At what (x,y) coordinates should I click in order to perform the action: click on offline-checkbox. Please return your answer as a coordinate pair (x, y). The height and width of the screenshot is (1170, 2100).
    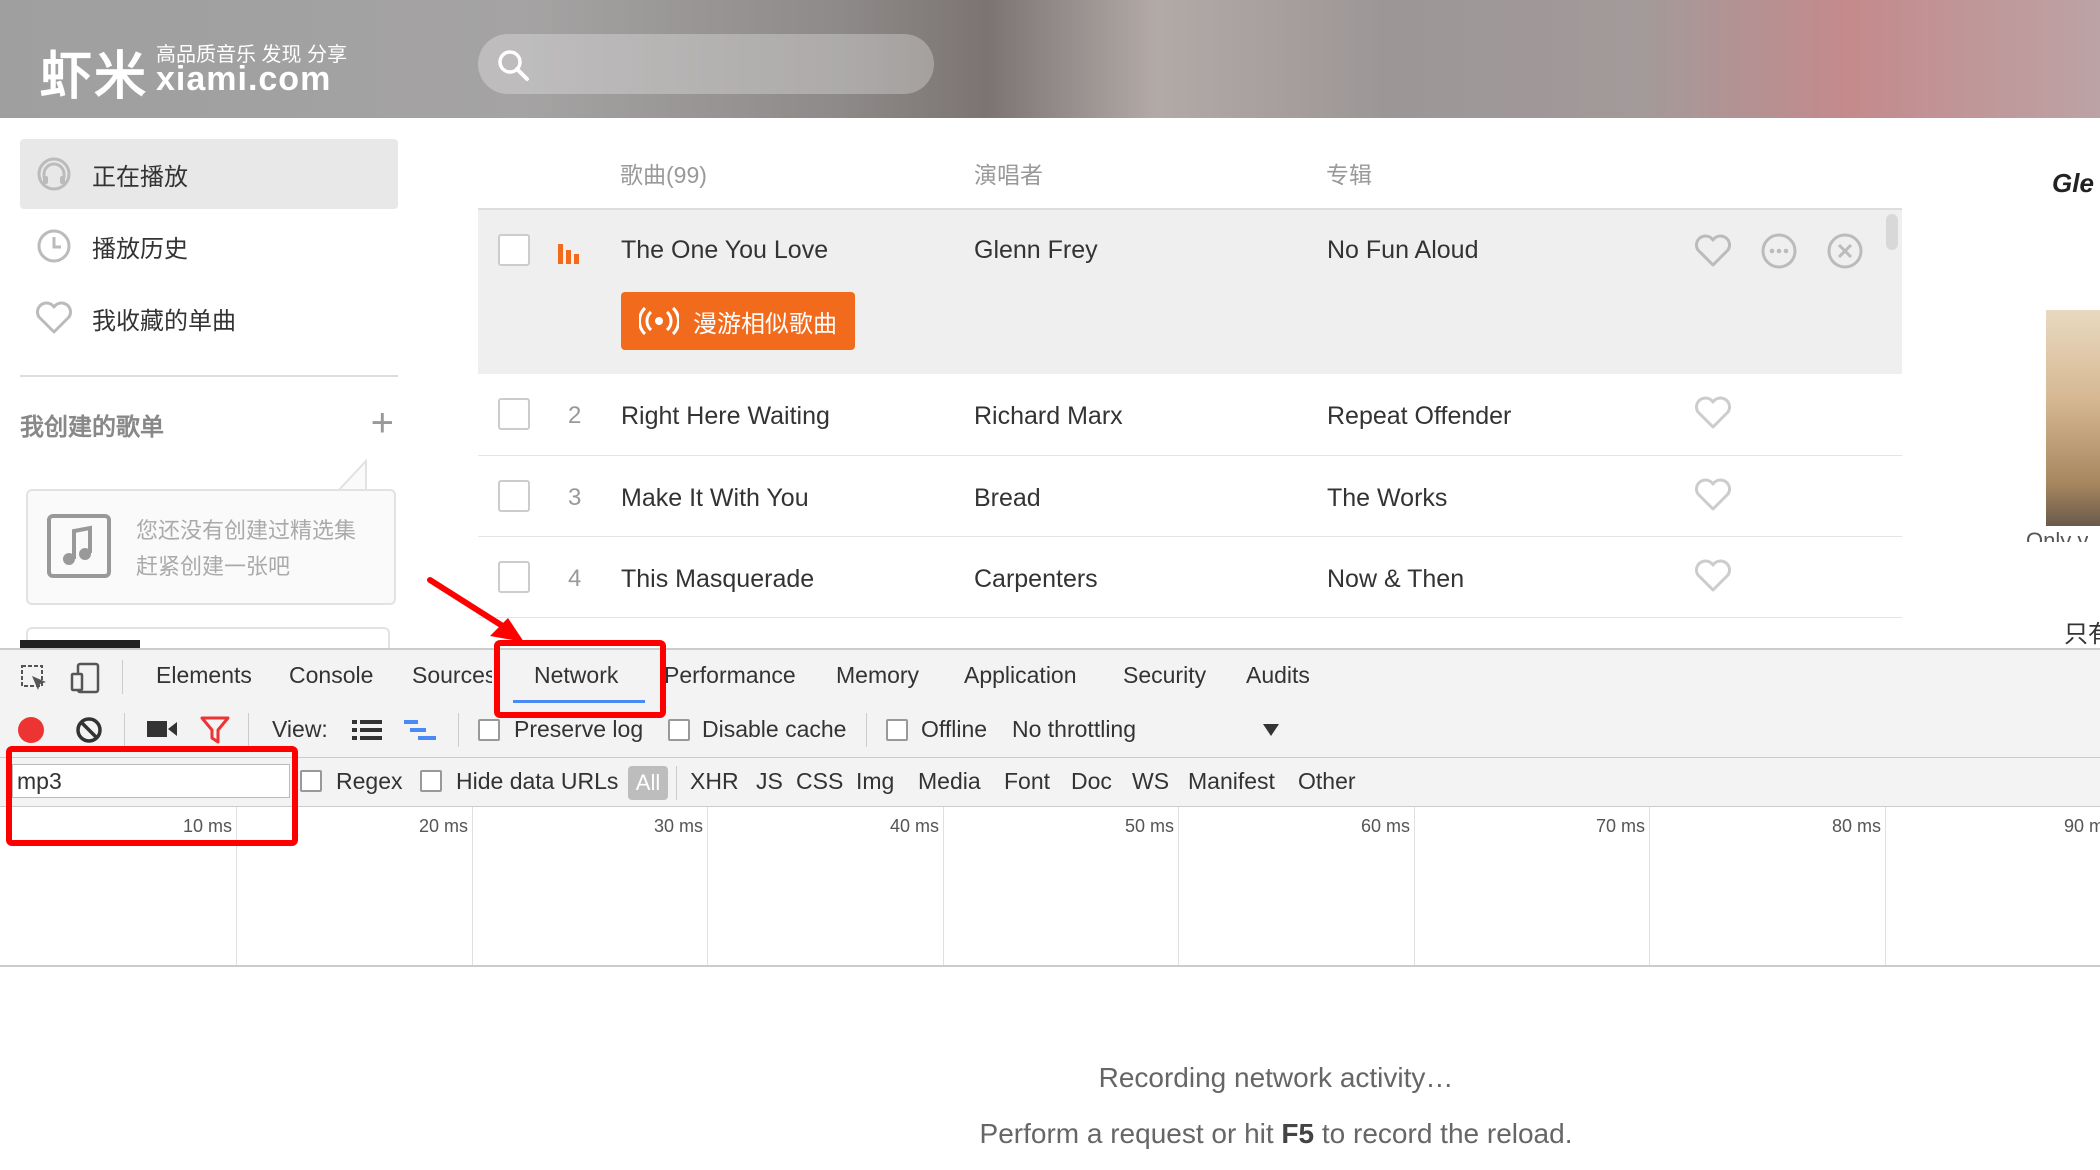
    Looking at the image, I should click on (897, 730).